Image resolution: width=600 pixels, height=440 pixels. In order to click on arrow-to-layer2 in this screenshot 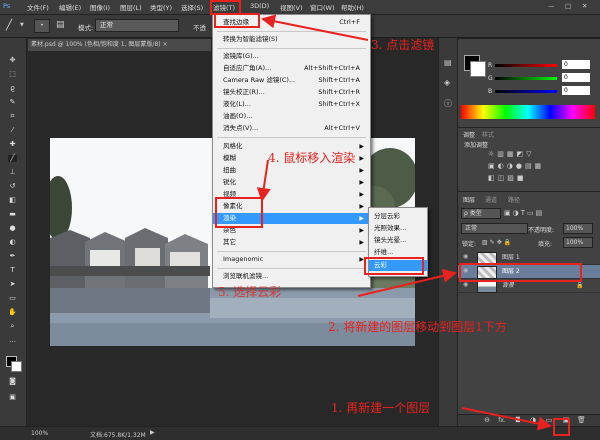, I will do `click(407, 282)`.